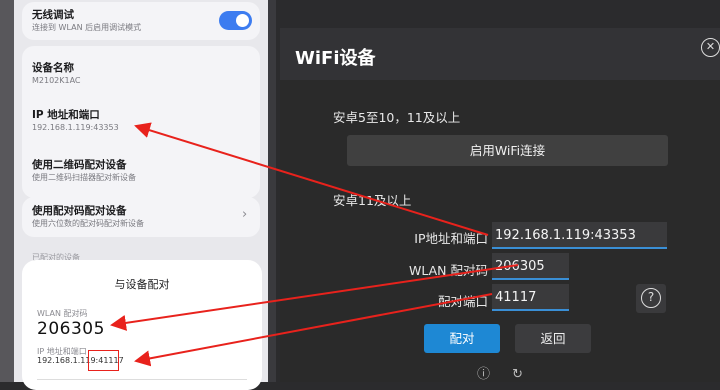  What do you see at coordinates (500, 372) in the screenshot?
I see `bottom-icons: ⓘ ↻` at bounding box center [500, 372].